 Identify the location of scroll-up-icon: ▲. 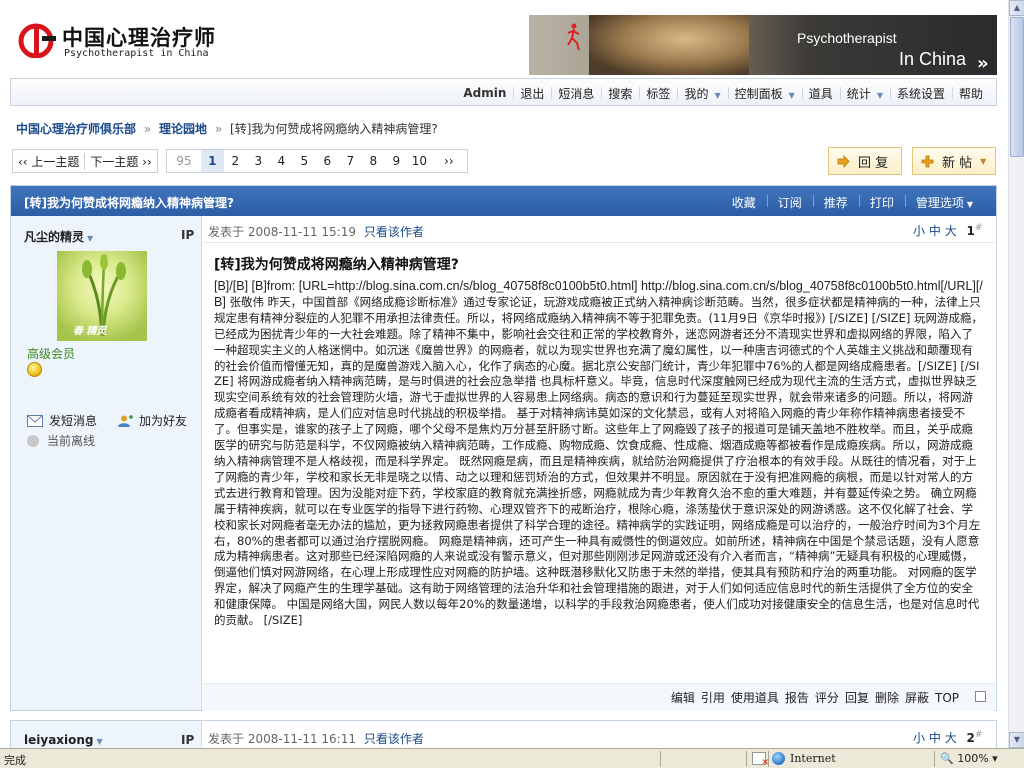
(1016, 8).